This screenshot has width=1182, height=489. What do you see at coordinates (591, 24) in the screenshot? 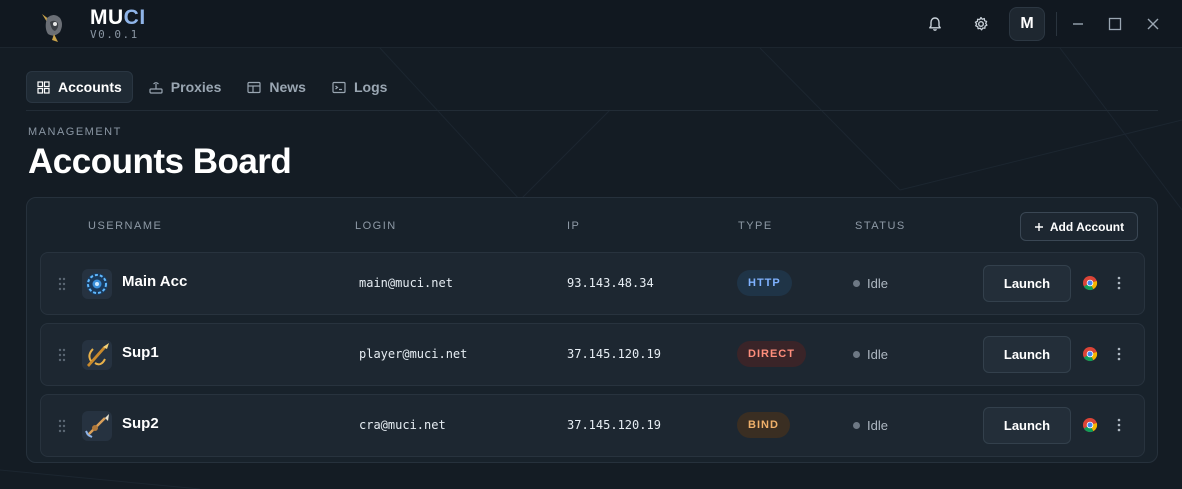
I see `title-bar: MUCI V0.0.1 M` at bounding box center [591, 24].